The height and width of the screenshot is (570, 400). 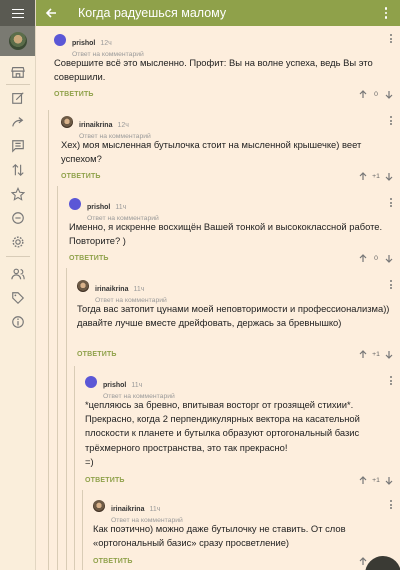 What do you see at coordinates (18, 194) in the screenshot?
I see `star-icon` at bounding box center [18, 194].